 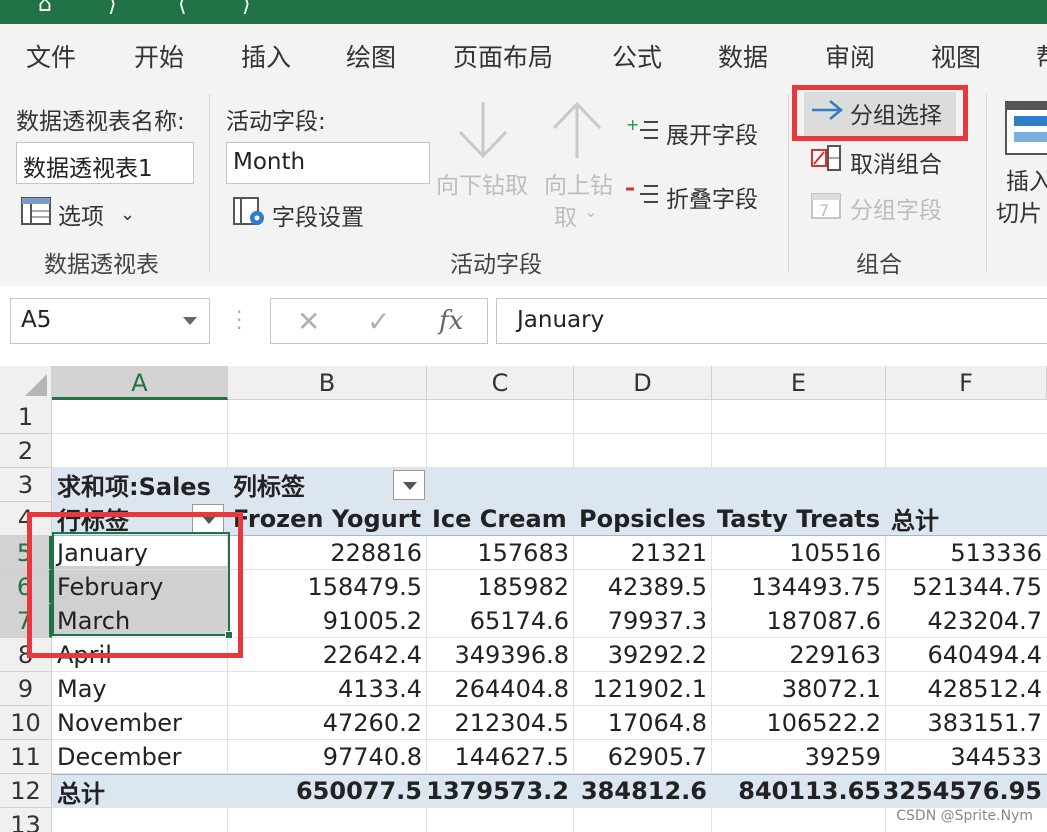 I want to click on menu-help: 帮, so click(x=1041, y=56).